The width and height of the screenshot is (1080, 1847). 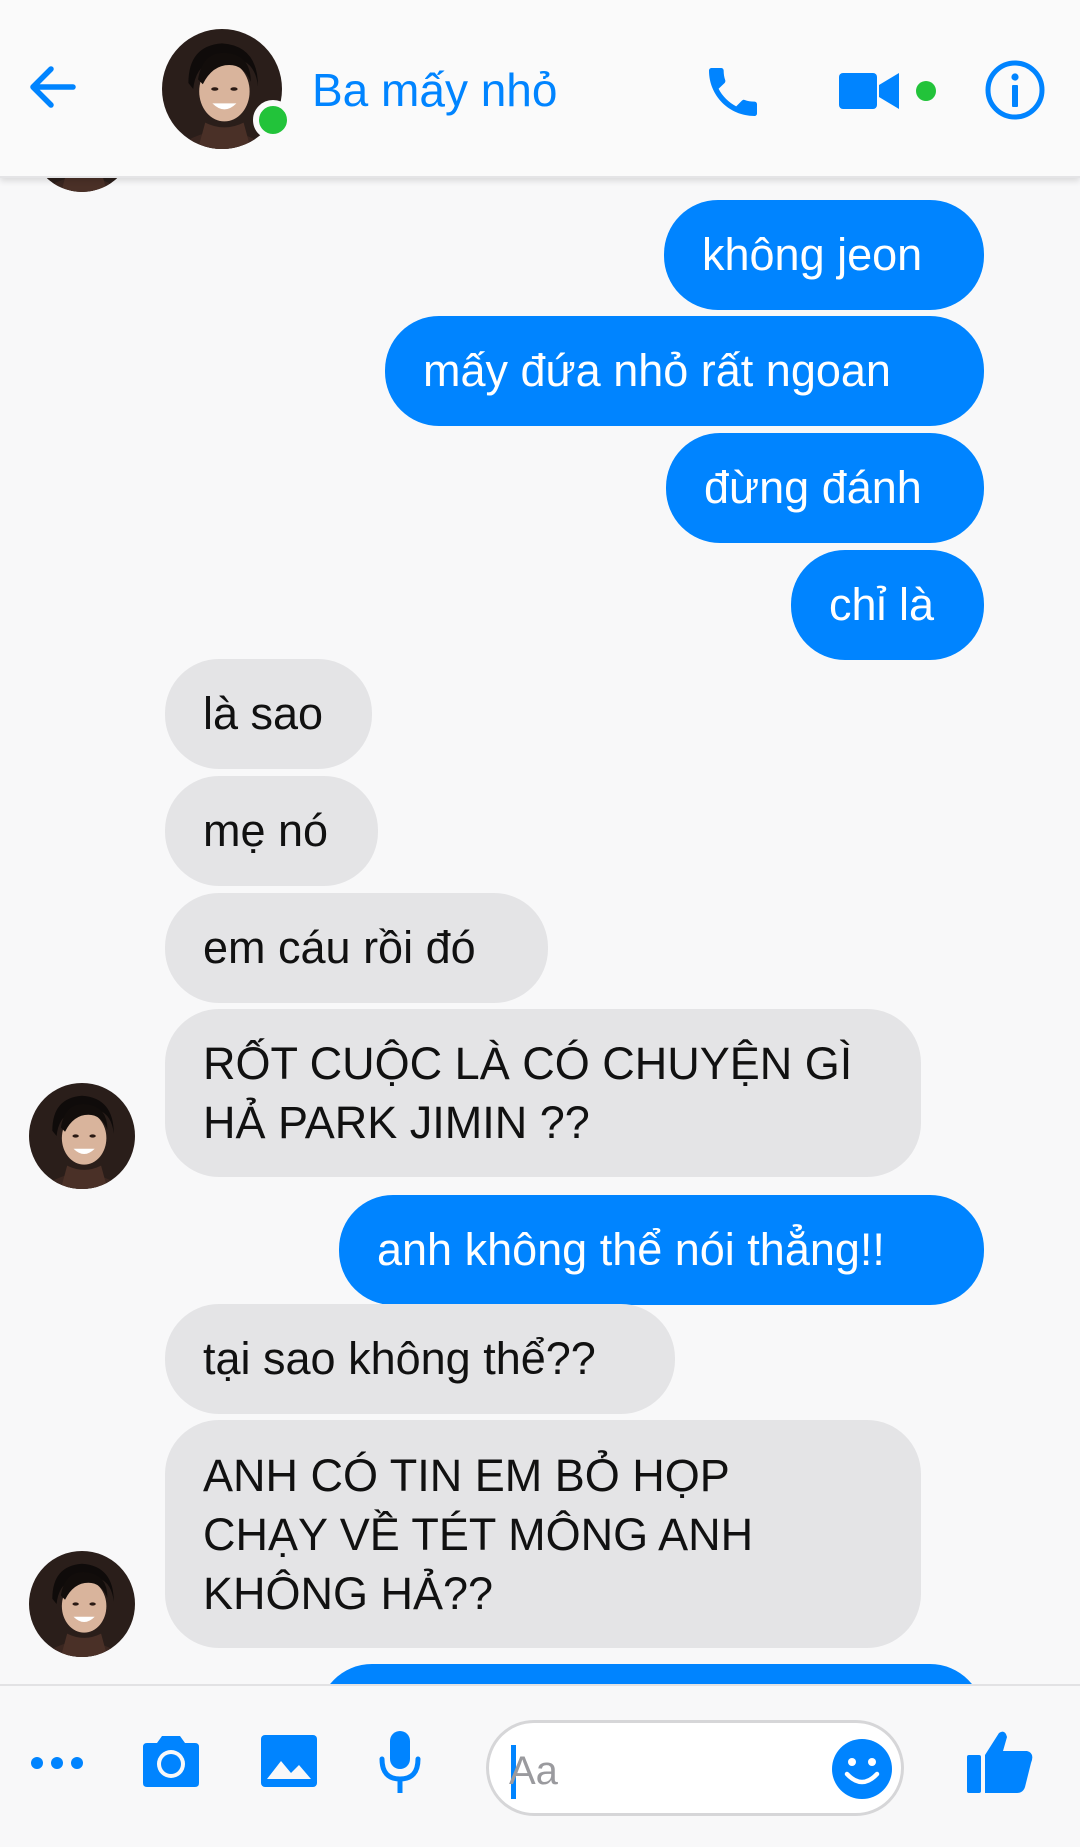 What do you see at coordinates (434, 90) in the screenshot?
I see `conversation-title: Ba mấy nhỏ` at bounding box center [434, 90].